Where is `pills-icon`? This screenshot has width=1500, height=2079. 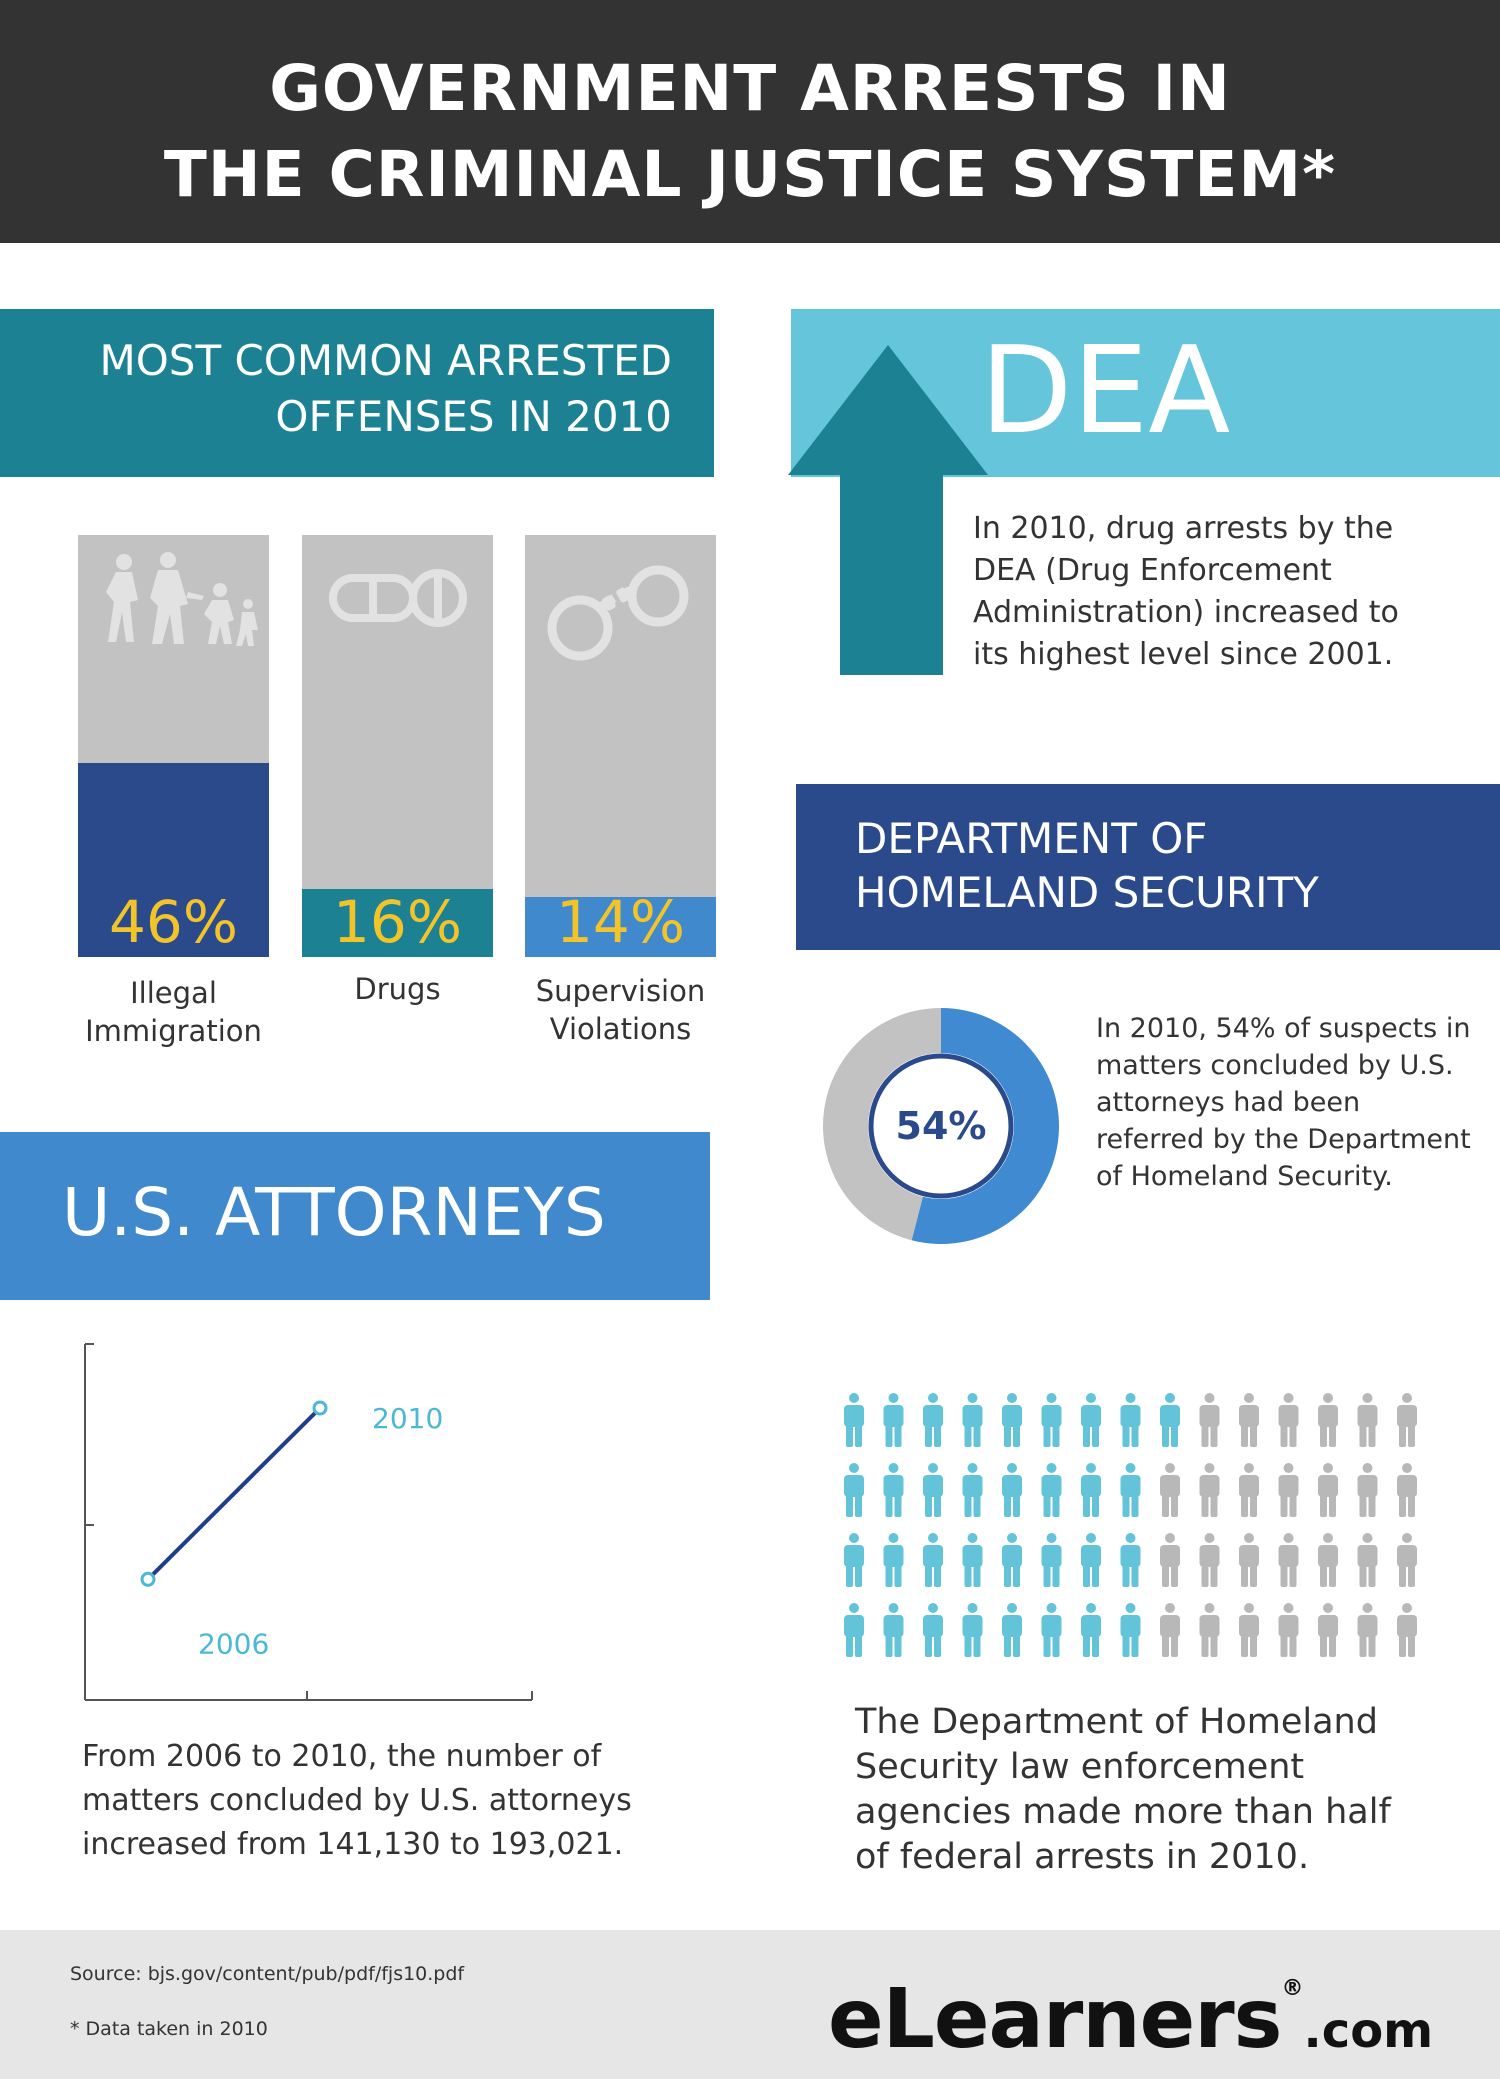
pills-icon is located at coordinates (398, 598).